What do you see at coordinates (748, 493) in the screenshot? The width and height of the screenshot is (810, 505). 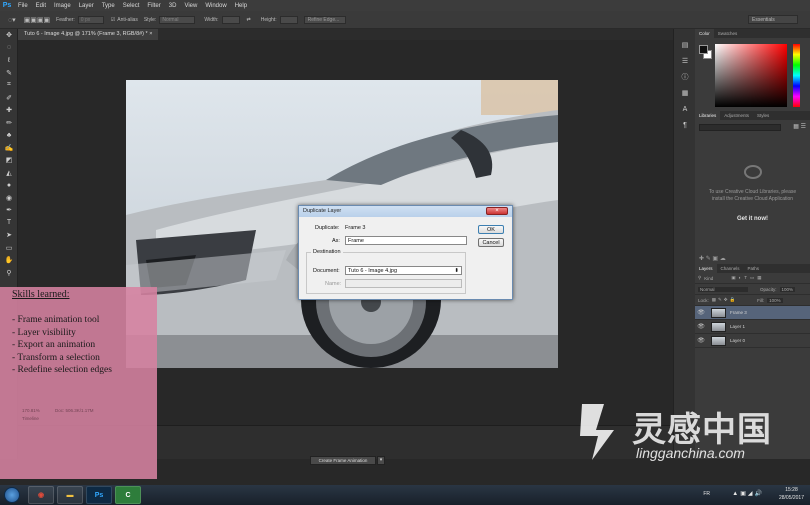 I see `tray-icons: ▲▣◢🔊` at bounding box center [748, 493].